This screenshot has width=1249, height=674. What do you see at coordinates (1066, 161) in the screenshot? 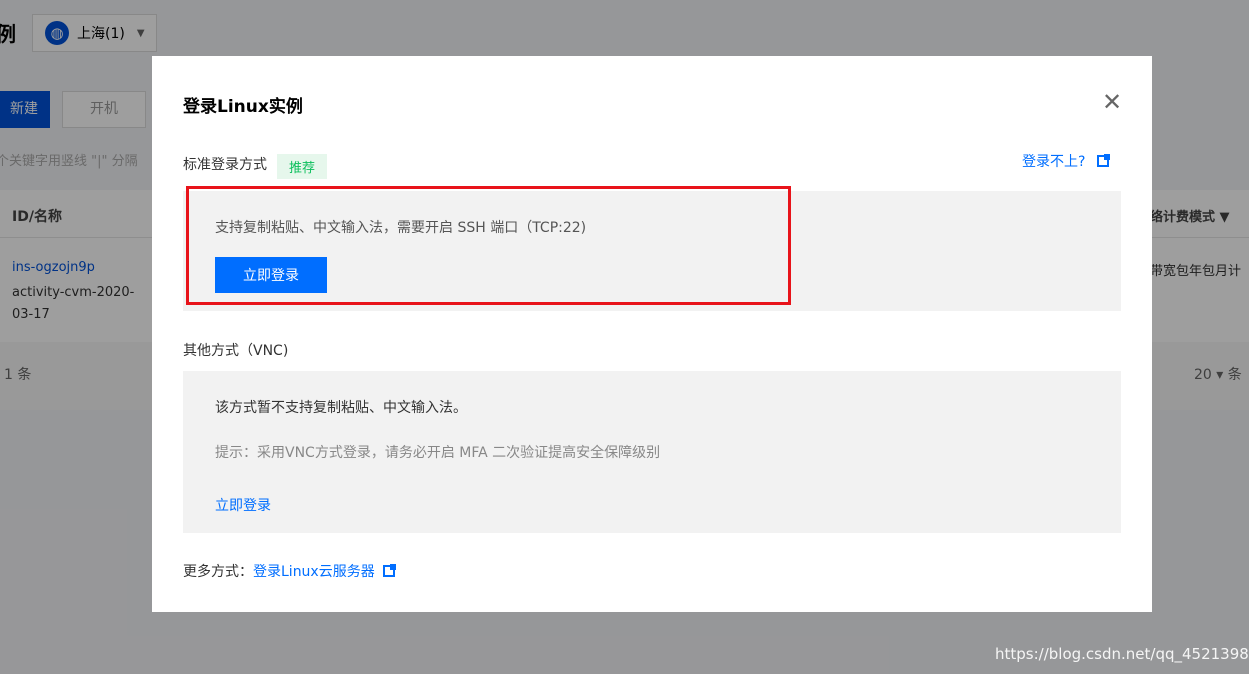
I see `login-help-link: 登录不上?` at bounding box center [1066, 161].